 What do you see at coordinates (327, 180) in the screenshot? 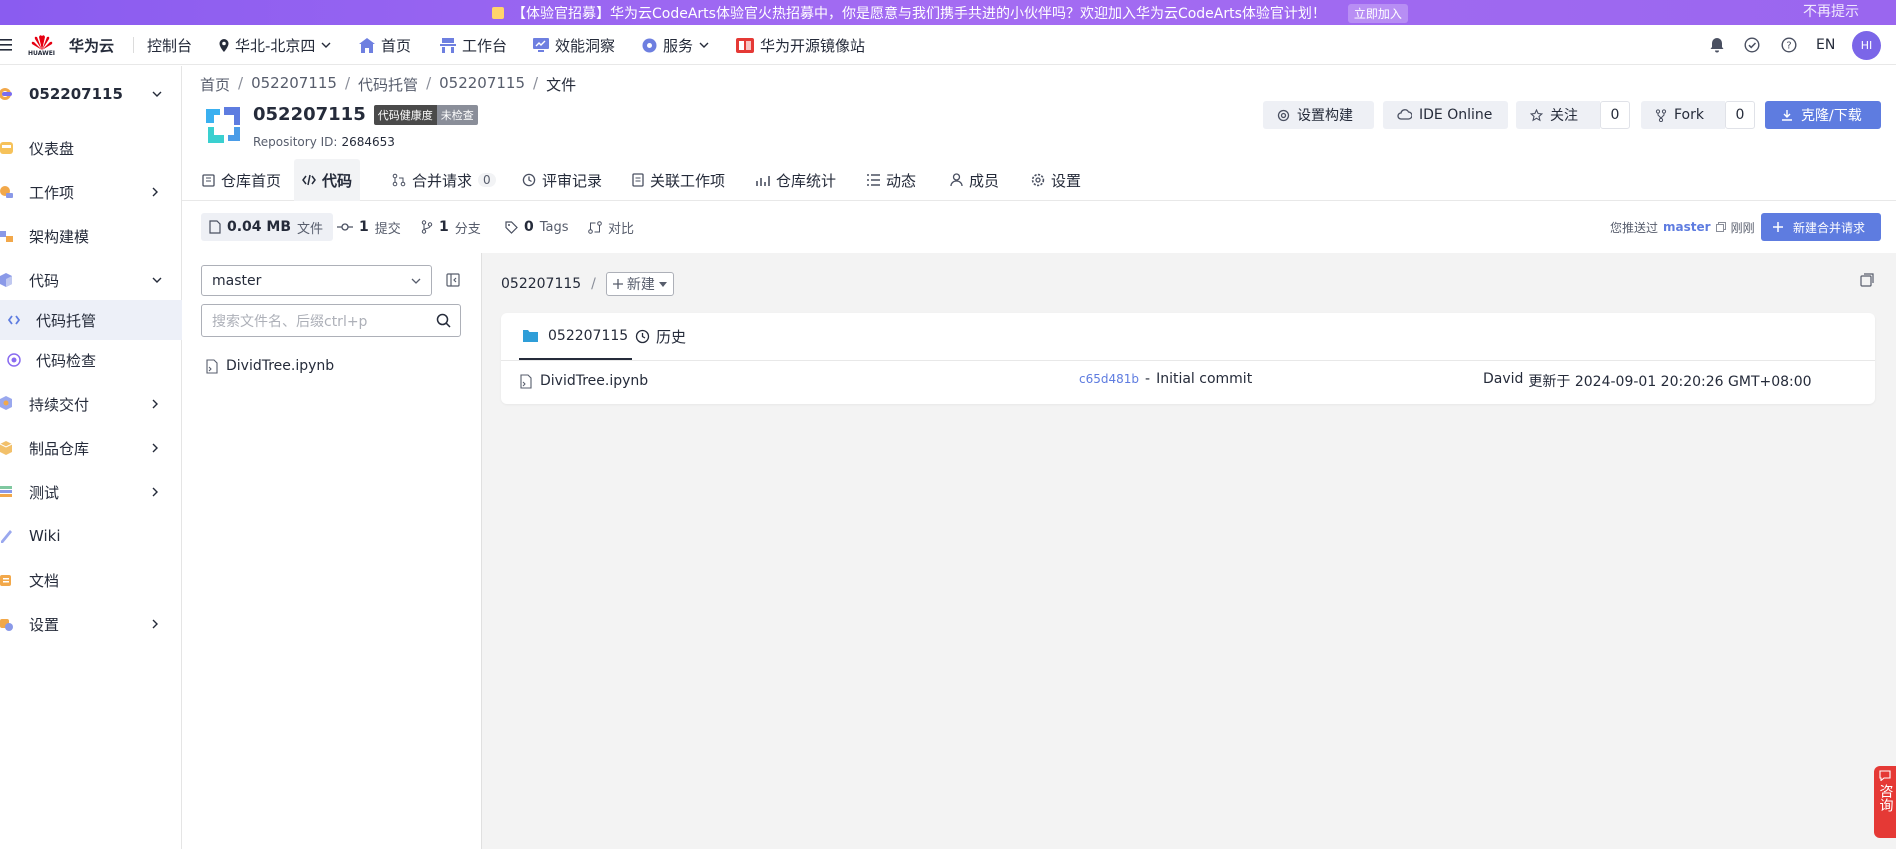
I see `tab-code: 代码` at bounding box center [327, 180].